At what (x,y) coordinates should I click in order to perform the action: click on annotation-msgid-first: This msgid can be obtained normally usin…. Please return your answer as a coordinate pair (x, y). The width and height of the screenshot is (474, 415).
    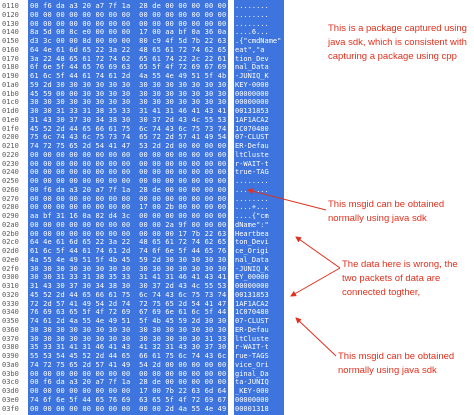
    Looking at the image, I should click on (386, 211).